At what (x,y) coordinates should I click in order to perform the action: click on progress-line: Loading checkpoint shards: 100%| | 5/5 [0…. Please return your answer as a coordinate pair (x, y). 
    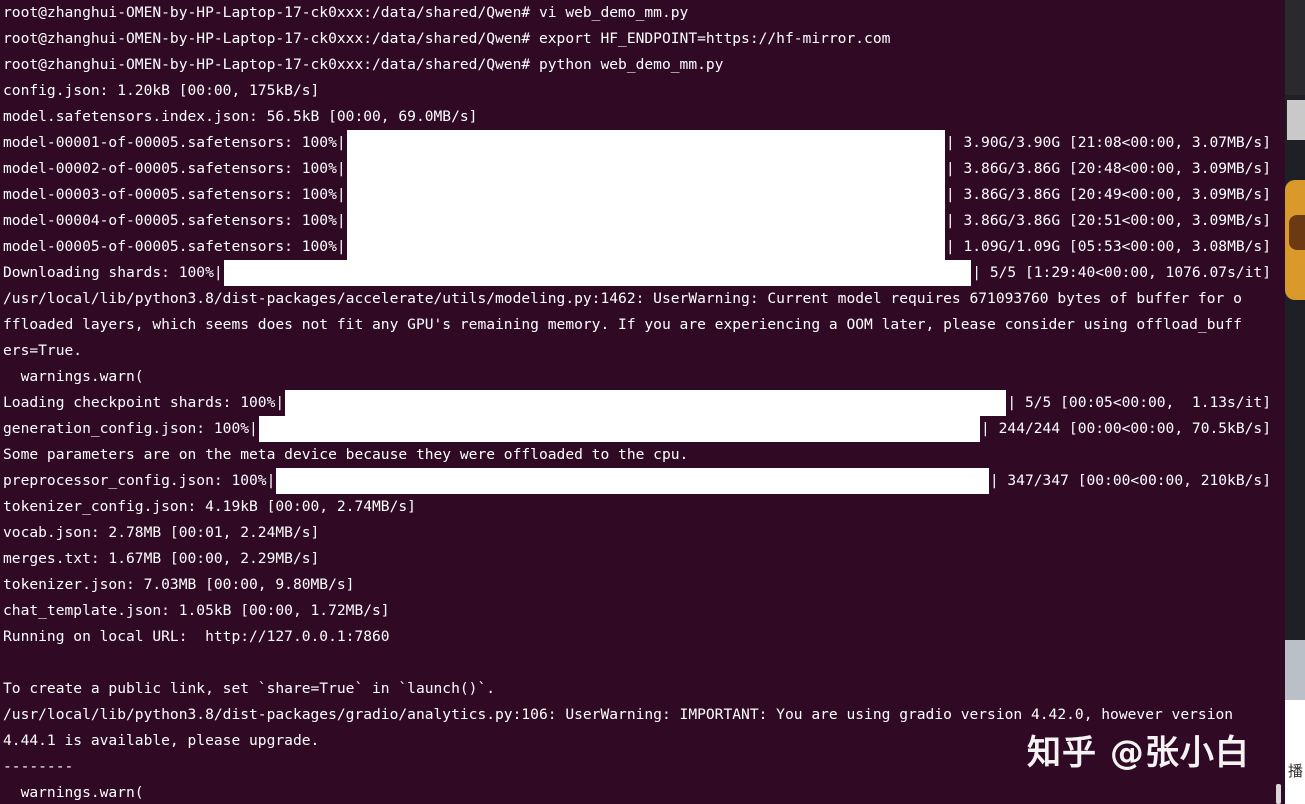
    Looking at the image, I should click on (642, 403).